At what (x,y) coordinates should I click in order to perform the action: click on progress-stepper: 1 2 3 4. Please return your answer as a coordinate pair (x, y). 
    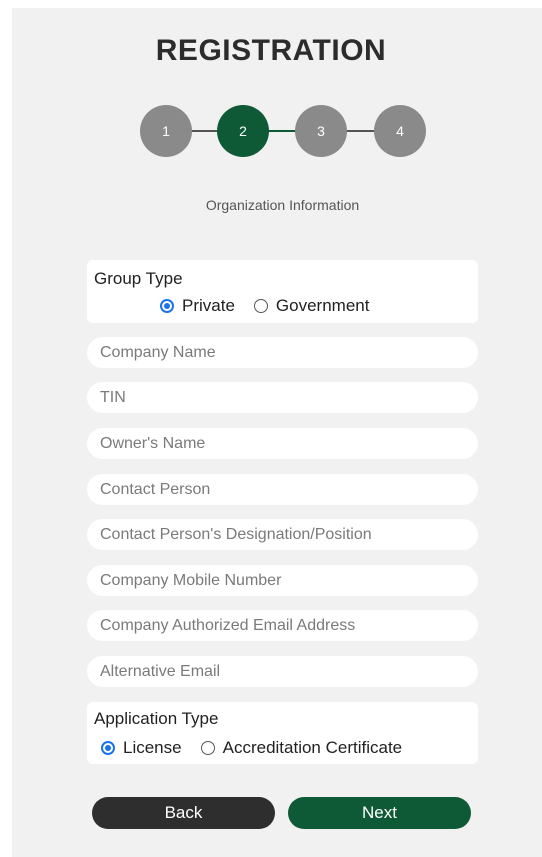
    Looking at the image, I should click on (283, 131).